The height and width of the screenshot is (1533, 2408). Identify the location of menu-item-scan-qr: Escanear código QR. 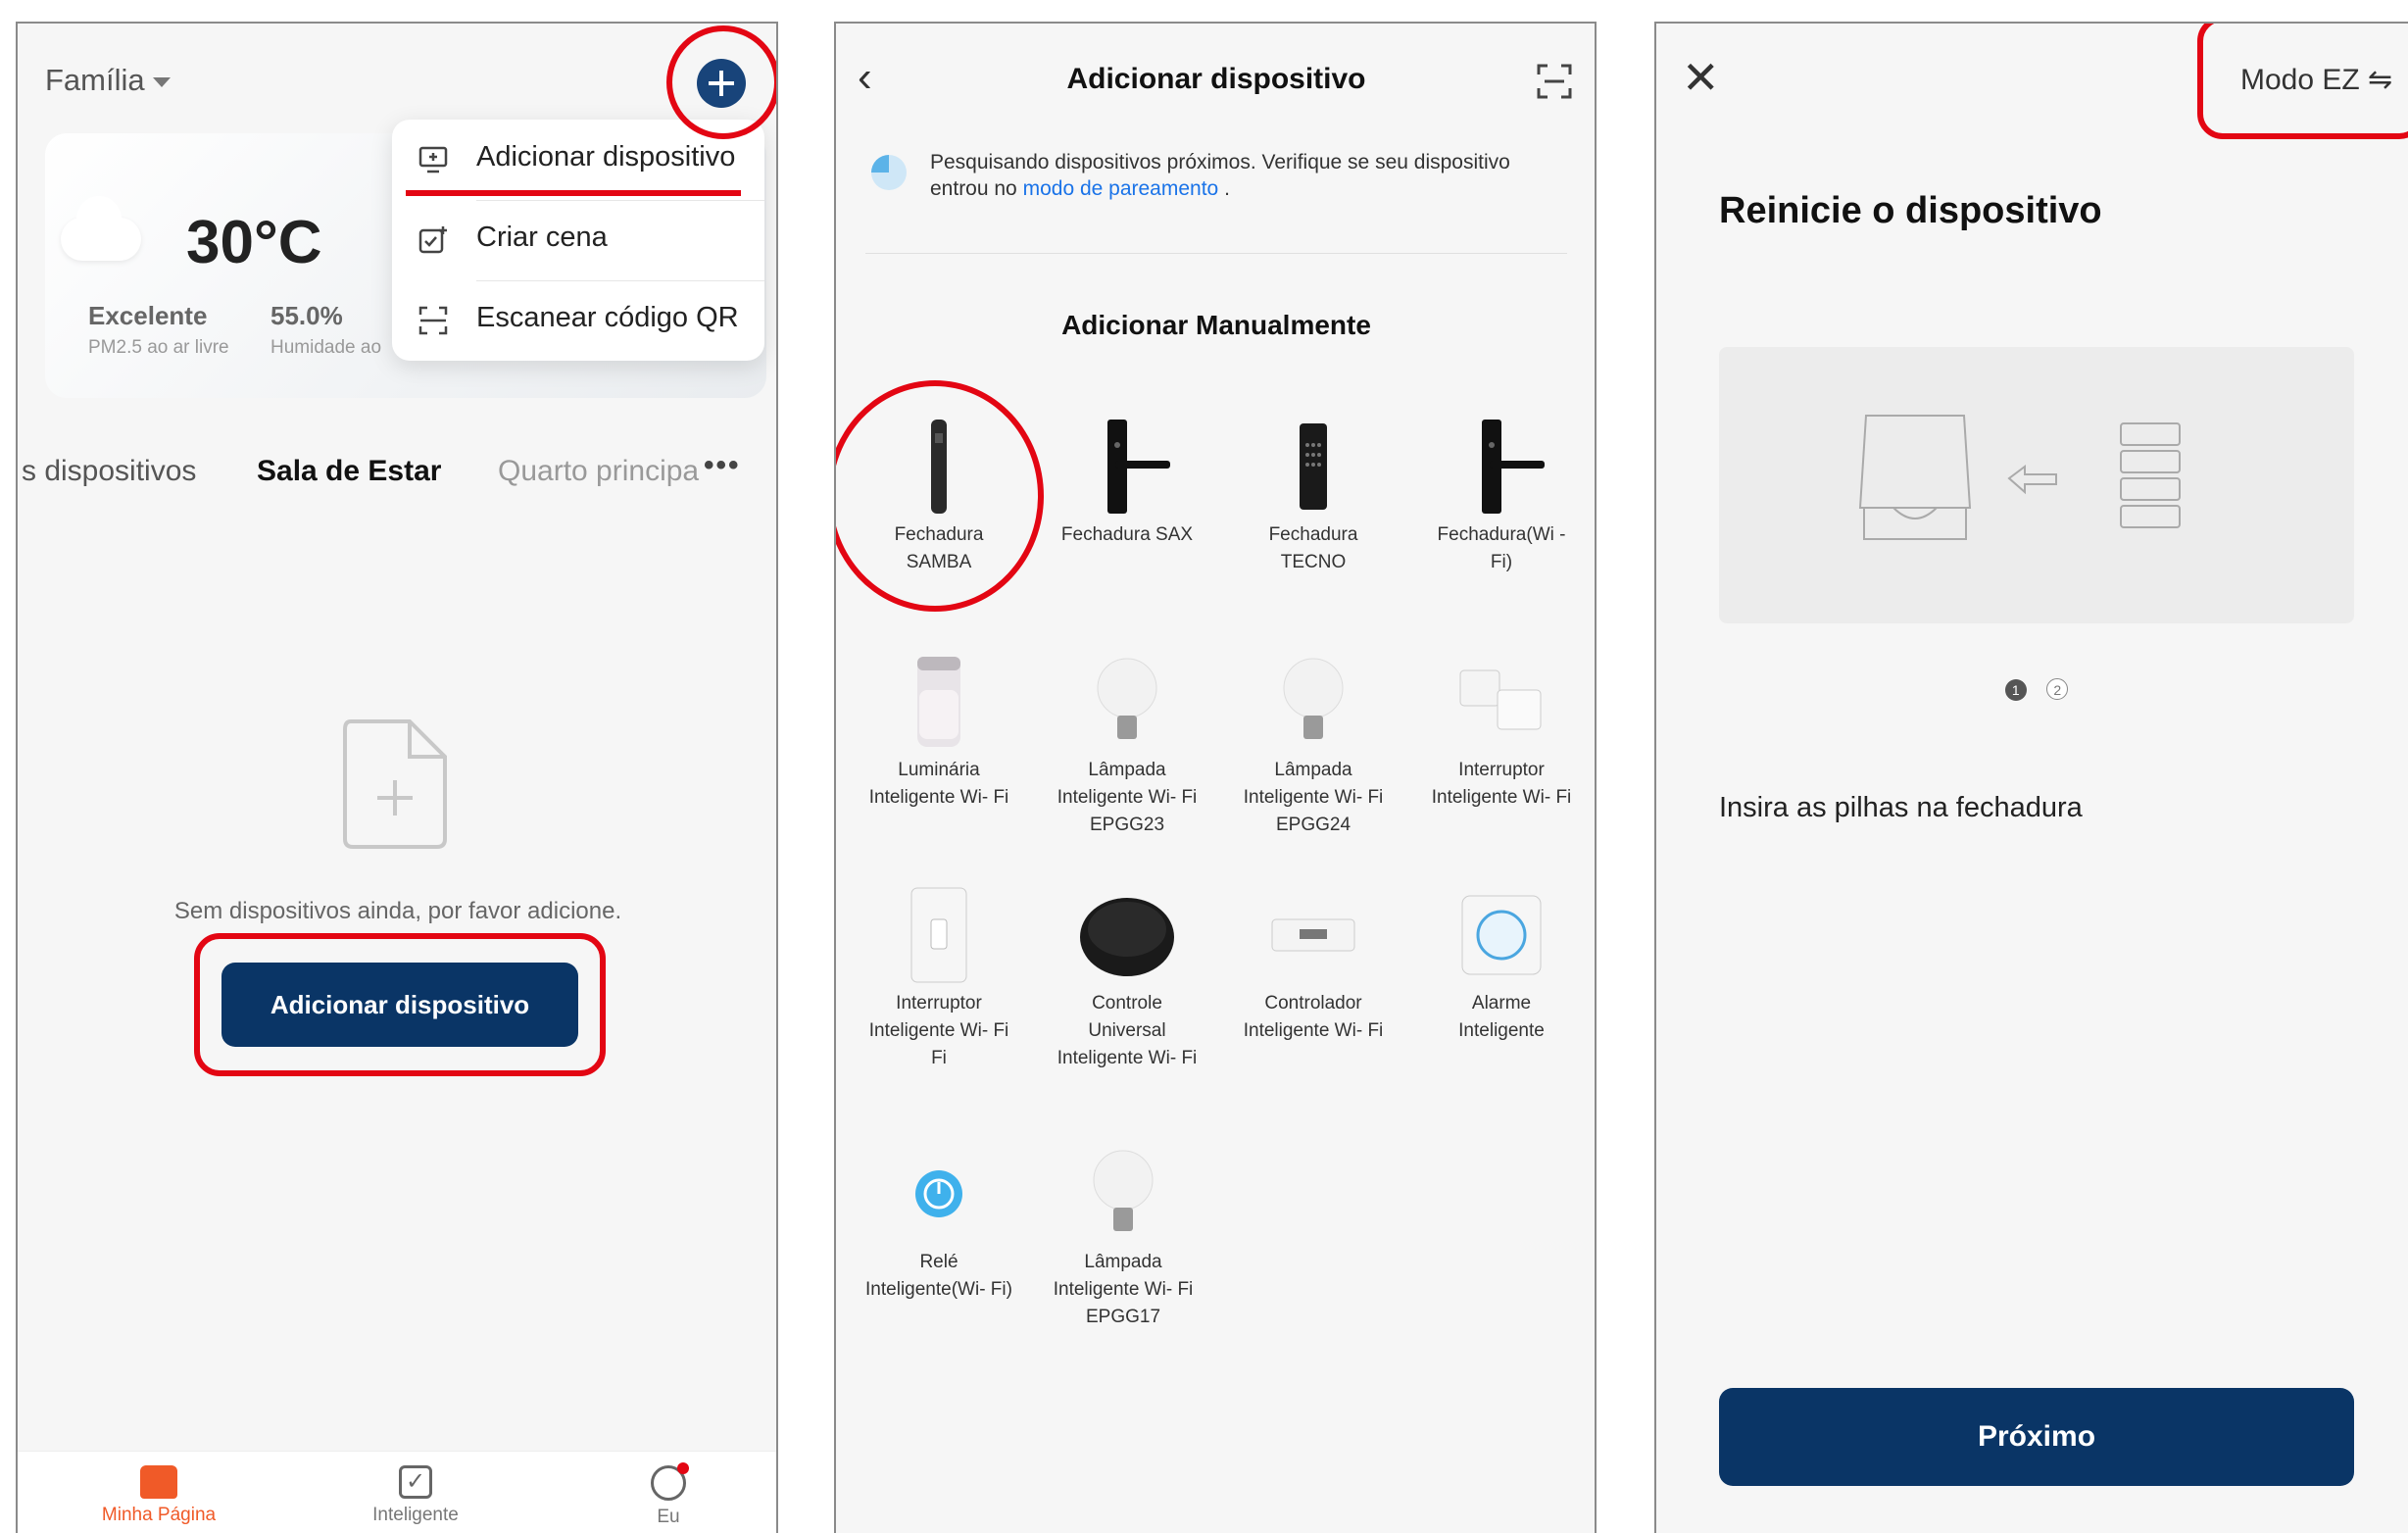
(578, 320).